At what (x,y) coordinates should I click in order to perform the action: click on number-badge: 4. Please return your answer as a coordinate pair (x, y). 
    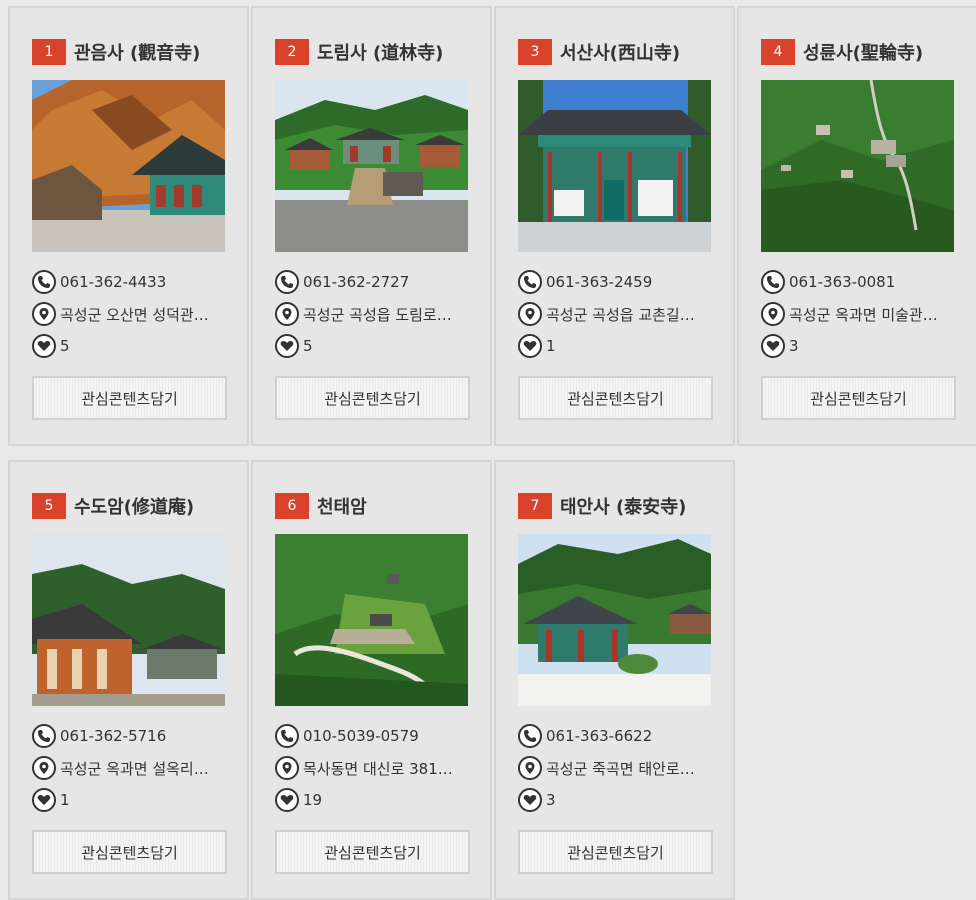
    Looking at the image, I should click on (778, 52).